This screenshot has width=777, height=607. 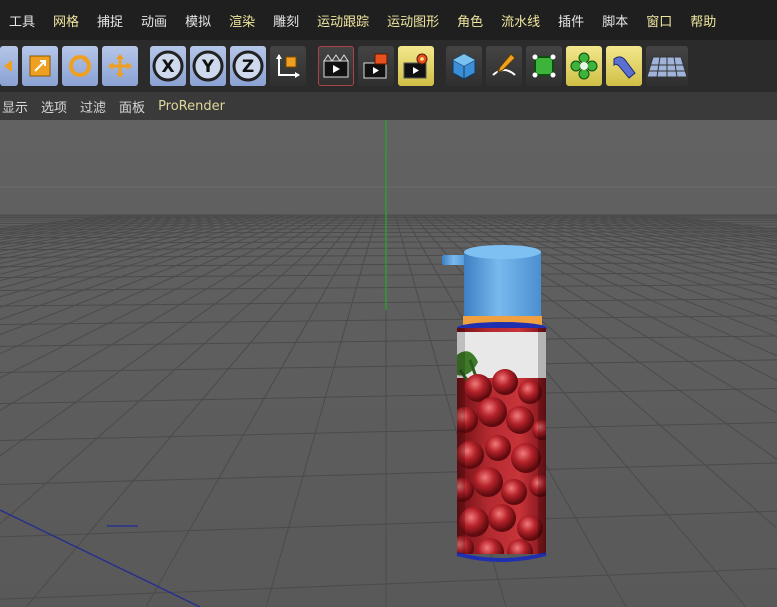 I want to click on x-axis-lock-icon: X, so click(x=168, y=66).